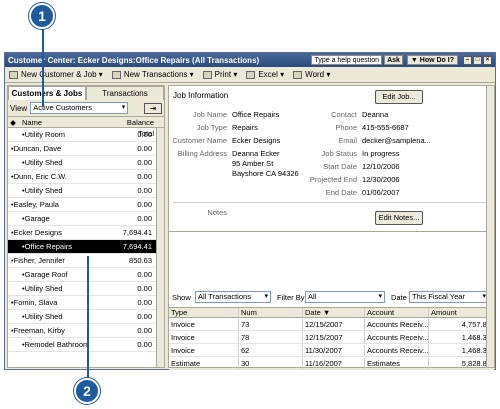 Image resolution: width=500 pixels, height=409 pixels. Describe the element at coordinates (35, 204) in the screenshot. I see `customer-name: •Easley, Paula` at that location.